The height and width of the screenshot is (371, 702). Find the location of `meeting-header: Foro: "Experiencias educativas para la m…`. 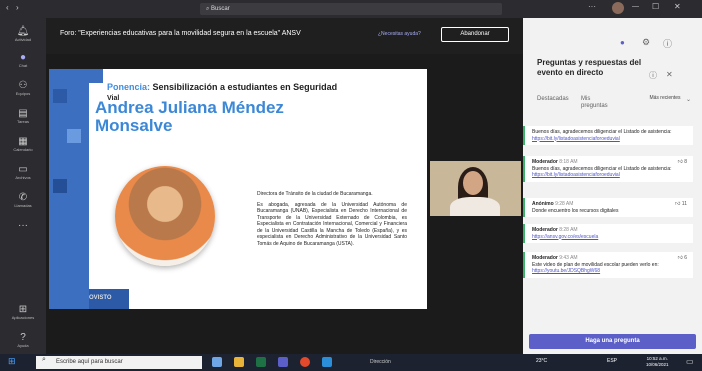

meeting-header: Foro: "Experiencias educativas para la m… is located at coordinates (284, 36).